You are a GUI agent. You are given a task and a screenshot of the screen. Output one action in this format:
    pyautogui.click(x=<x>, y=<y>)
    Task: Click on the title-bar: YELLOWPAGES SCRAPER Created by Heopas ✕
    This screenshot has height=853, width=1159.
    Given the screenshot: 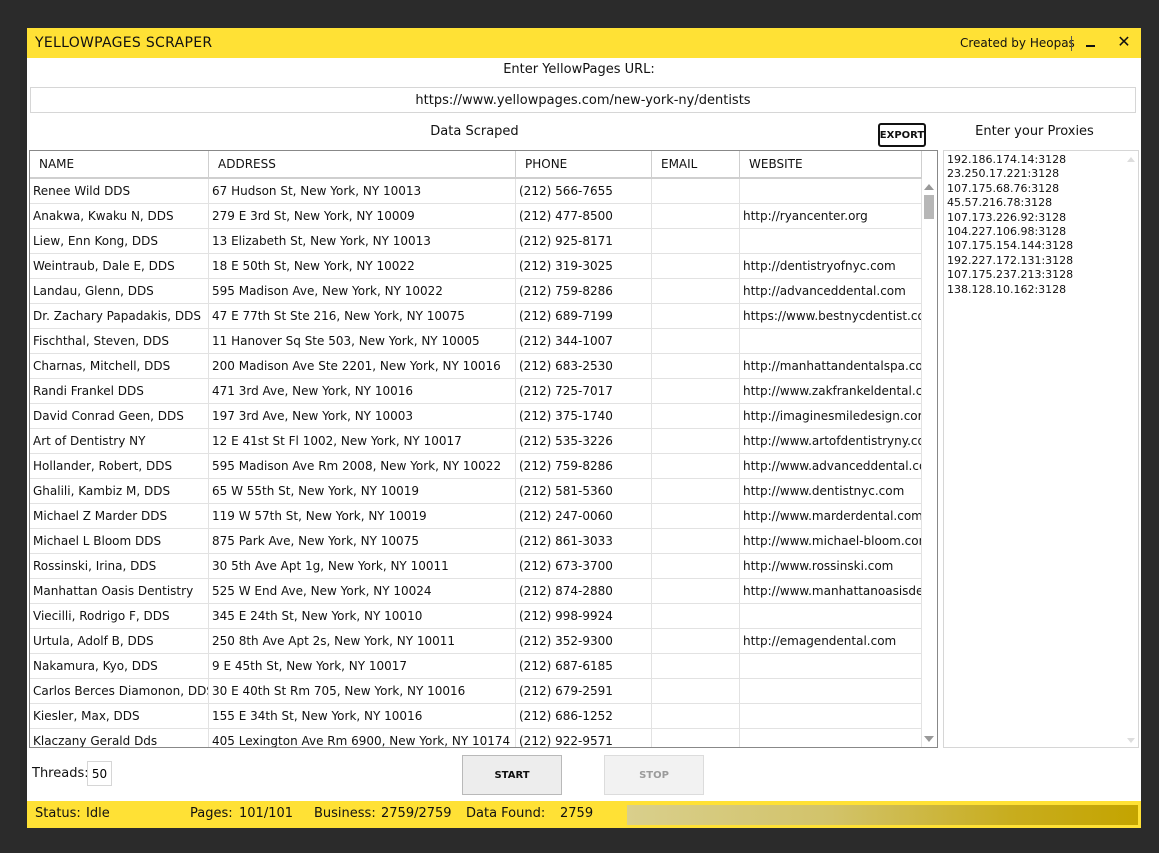 What is the action you would take?
    pyautogui.click(x=584, y=43)
    